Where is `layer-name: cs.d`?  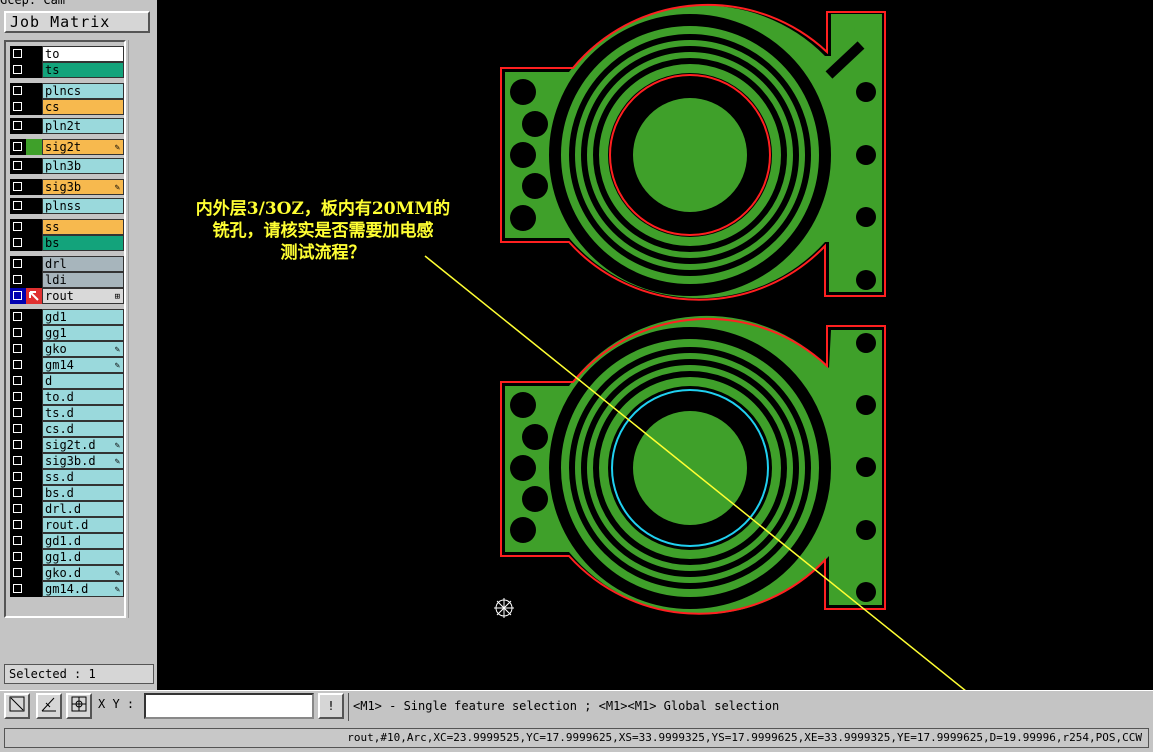 layer-name: cs.d is located at coordinates (83, 429).